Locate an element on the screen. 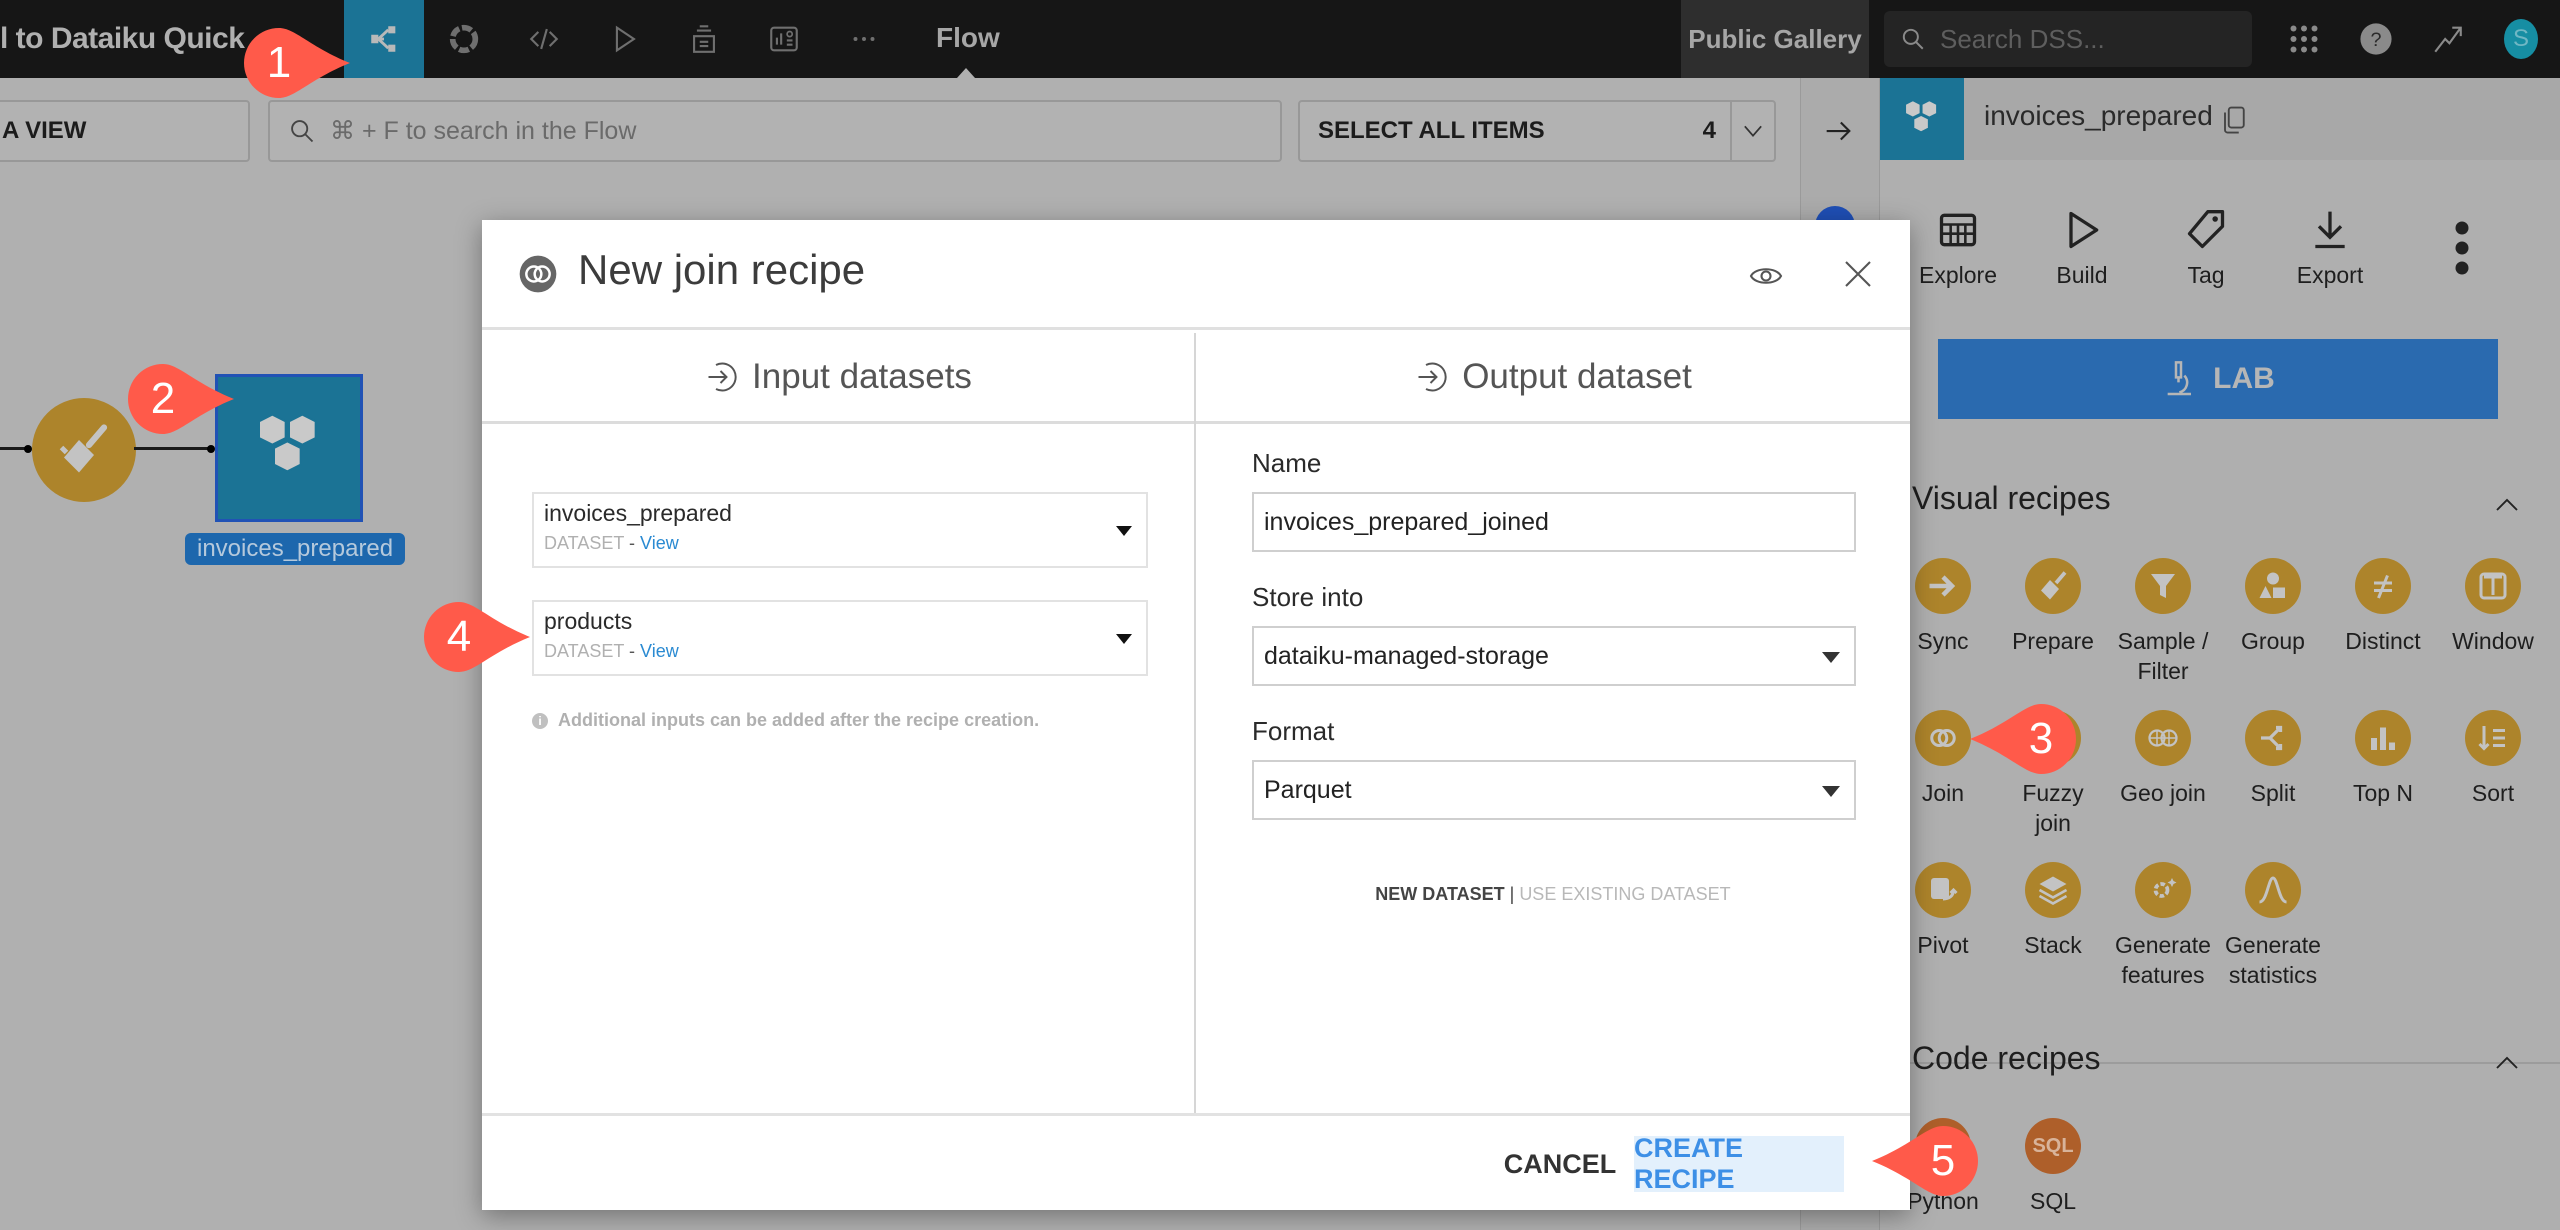  dataset-mode-toggle: NEW DATASET | USE EXISTING DATASET is located at coordinates (1553, 894).